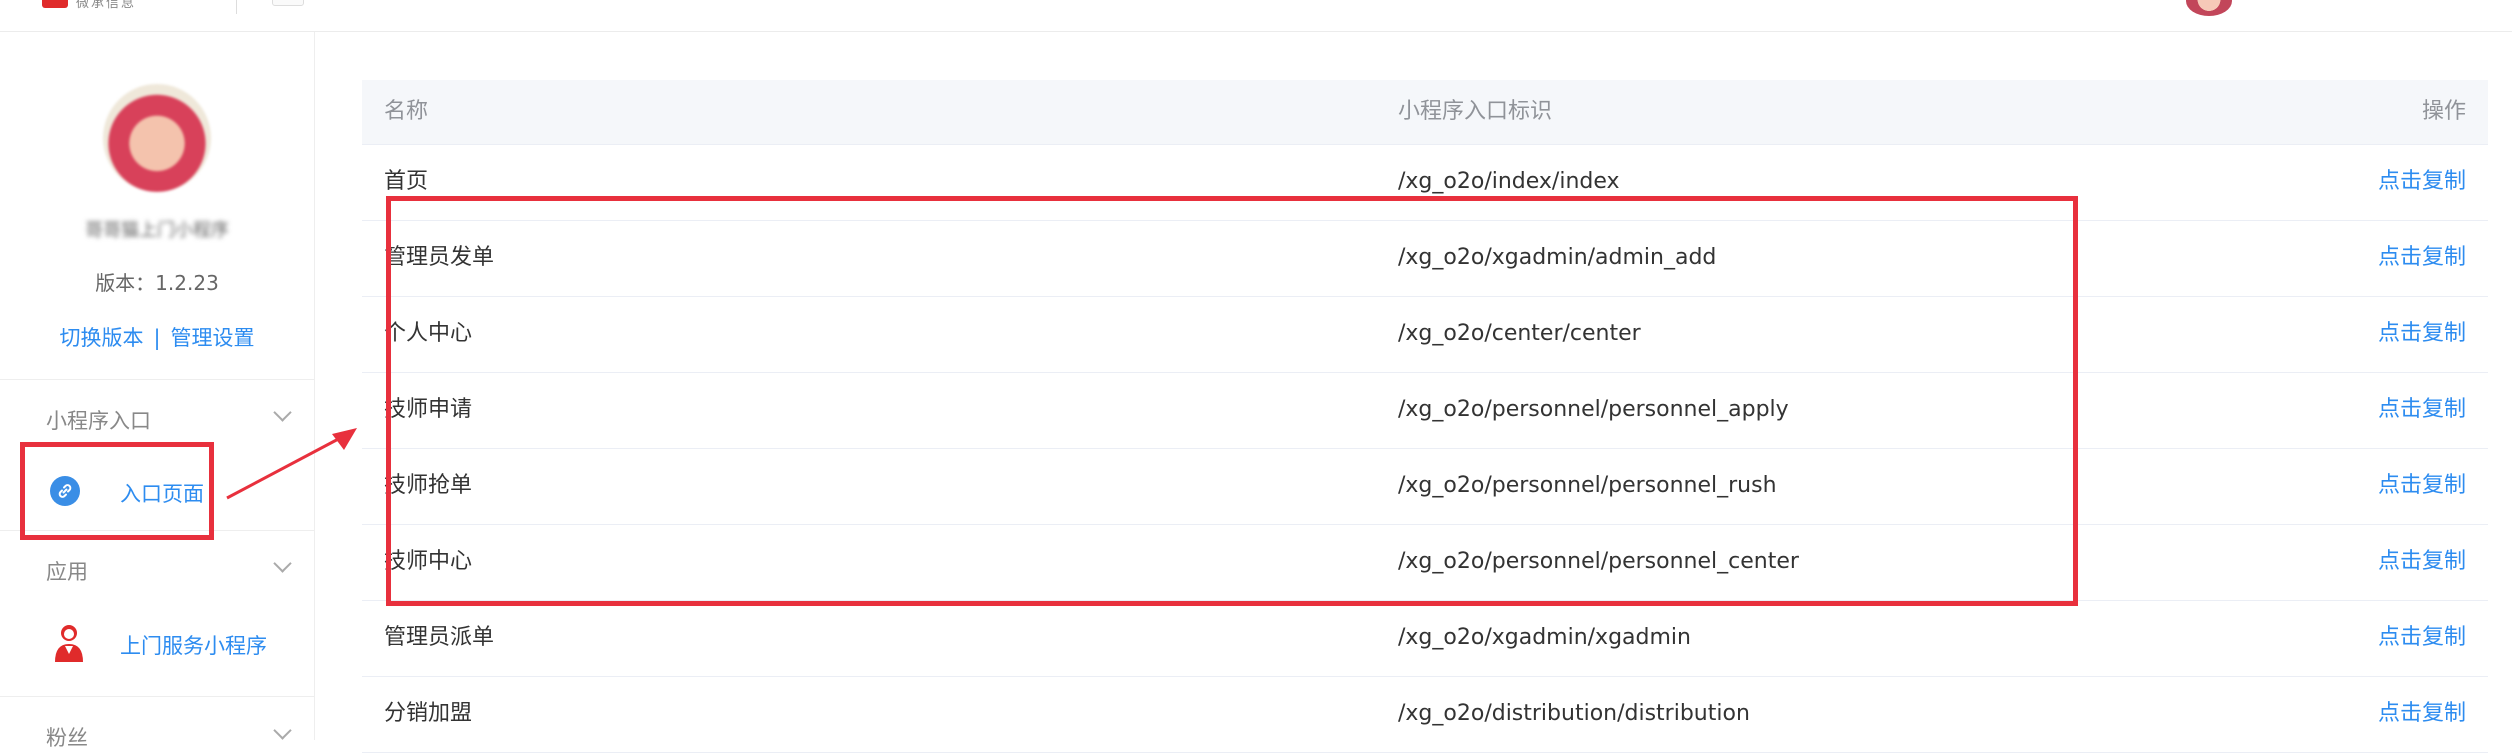  Describe the element at coordinates (1475, 111) in the screenshot. I see `column-header-path: 小程序入口标识` at that location.